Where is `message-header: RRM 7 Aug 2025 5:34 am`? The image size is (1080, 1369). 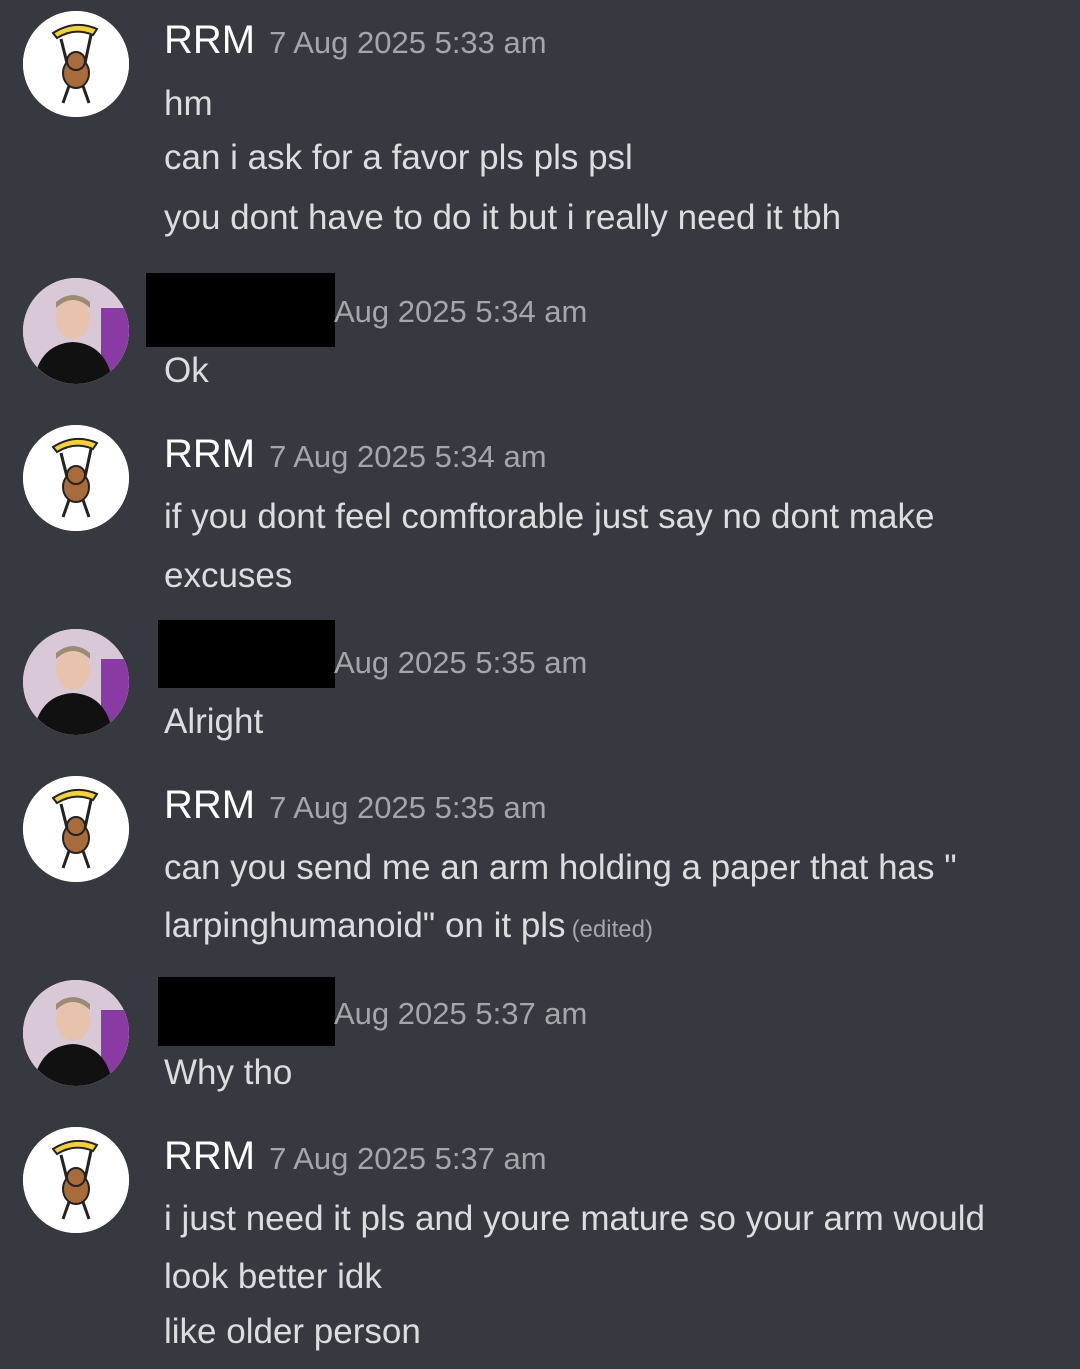 message-header: RRM 7 Aug 2025 5:34 am is located at coordinates (355, 454).